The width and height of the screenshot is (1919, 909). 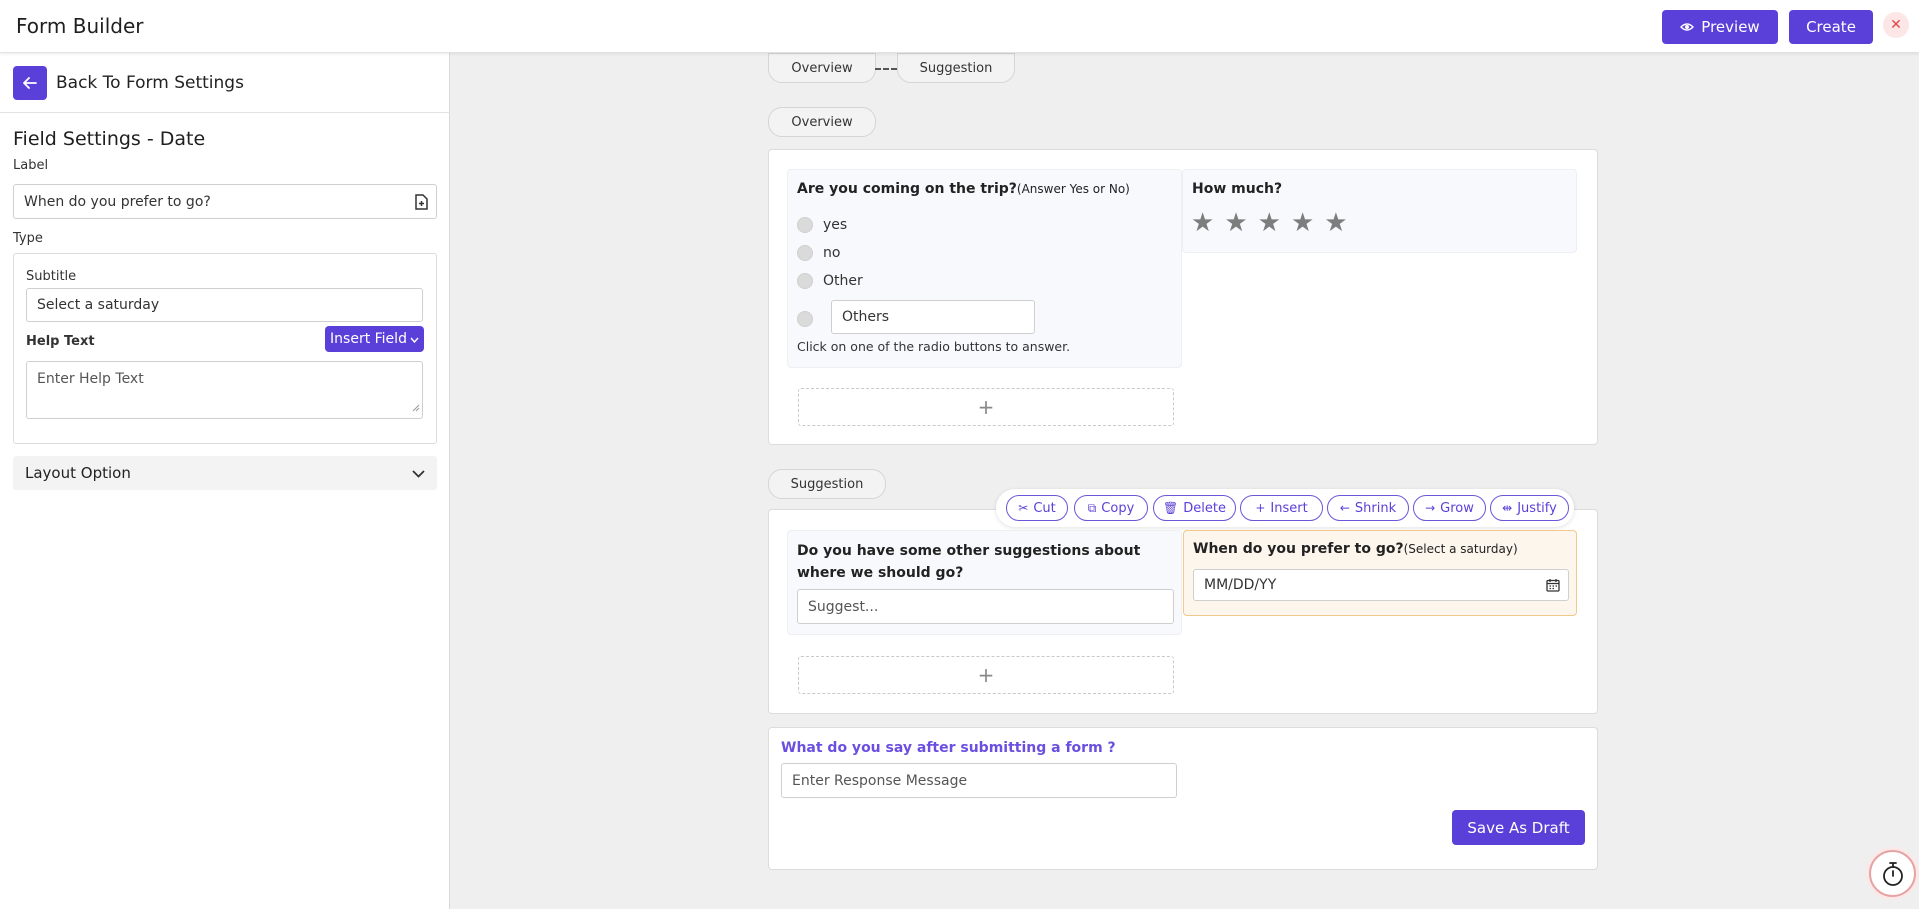 I want to click on trash-icon: 🗑, so click(x=1171, y=508).